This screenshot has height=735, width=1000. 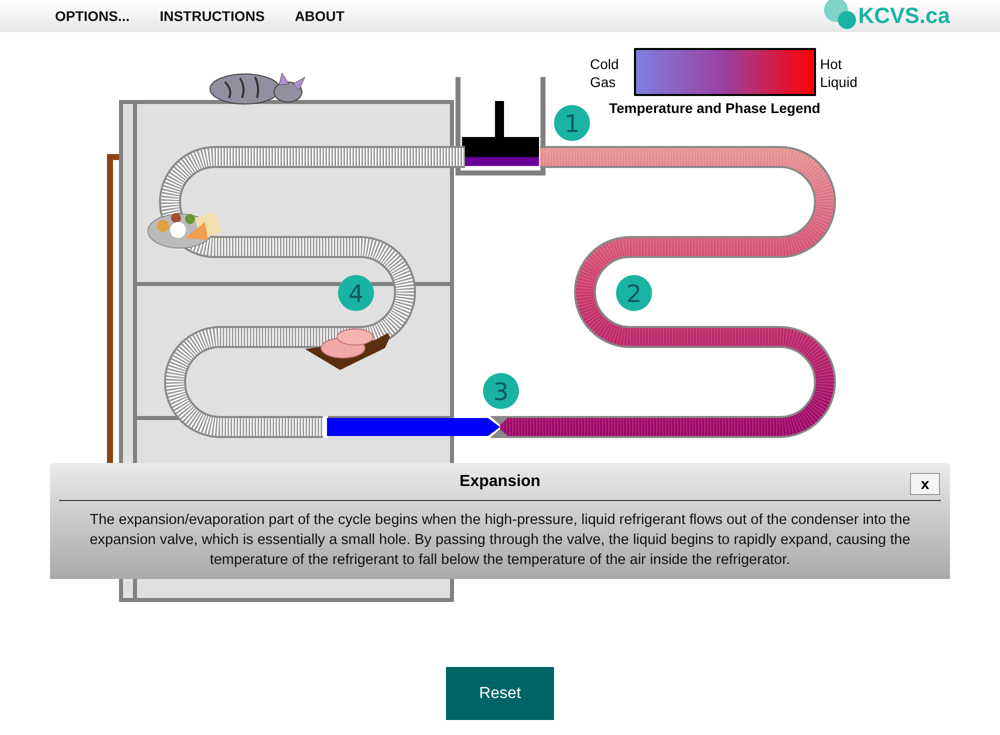 What do you see at coordinates (500, 540) in the screenshot?
I see `panel-text: The expansion/evaporation part of the cycle begins when the high-pressure, liquid refrigerant flows out of the condenser into the expansion valve, which is essentially a small hole. By passing through the valve, the liquid begins to rapidly expand, causing the temperature of the refrigerant to fall below the temperature of the air inside the refrigerator.` at bounding box center [500, 540].